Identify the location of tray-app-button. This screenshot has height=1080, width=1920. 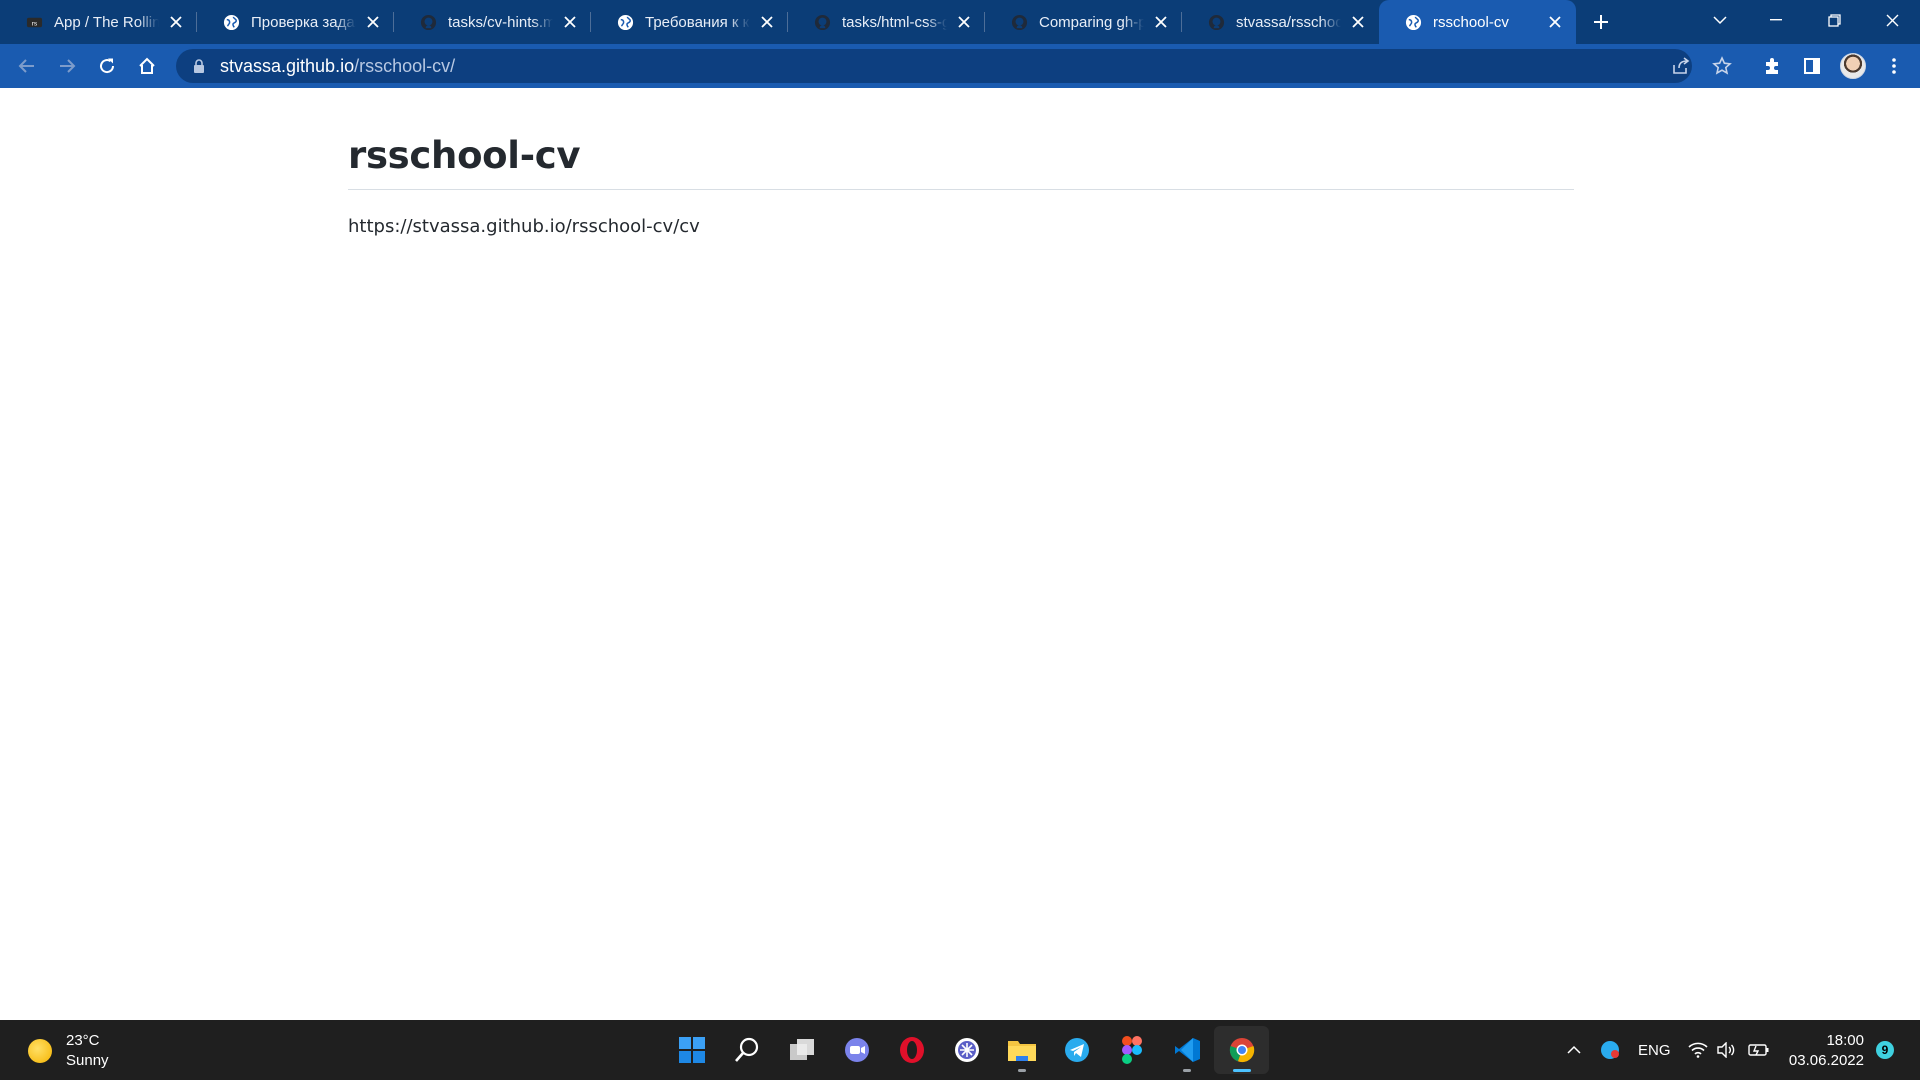
(1610, 1050).